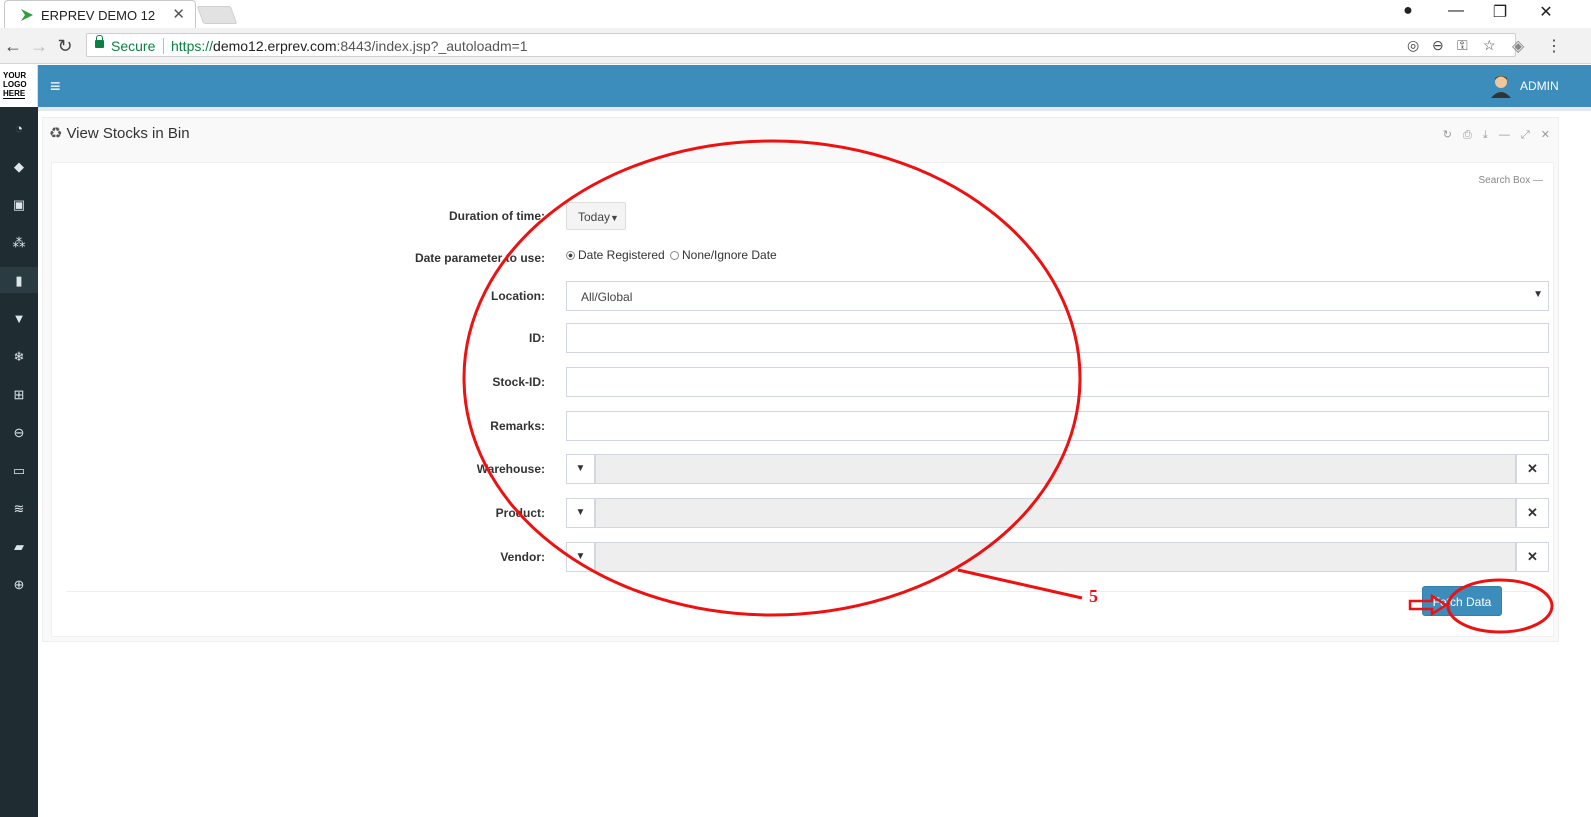  Describe the element at coordinates (163, 46) in the screenshot. I see `omnibox-separator` at that location.